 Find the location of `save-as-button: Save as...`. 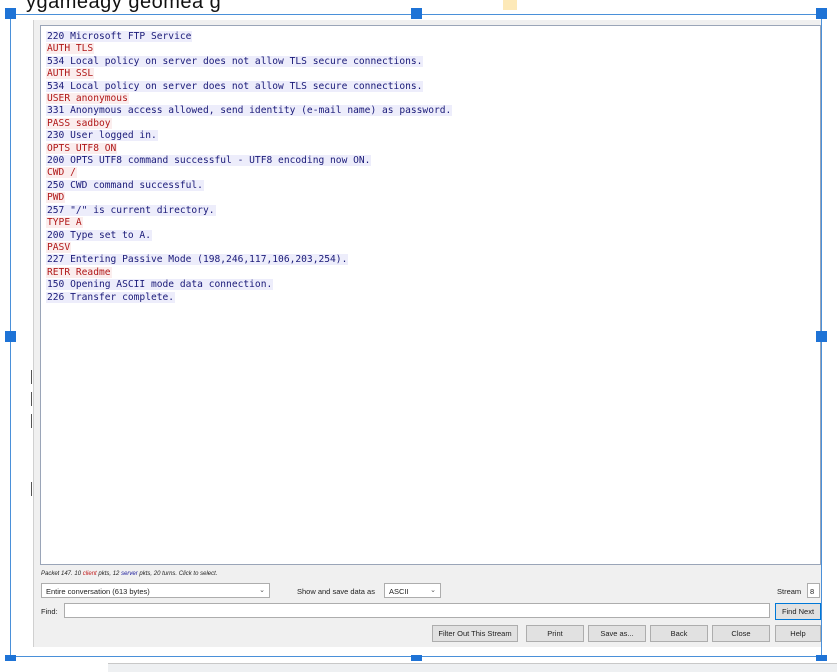

save-as-button: Save as... is located at coordinates (617, 633).